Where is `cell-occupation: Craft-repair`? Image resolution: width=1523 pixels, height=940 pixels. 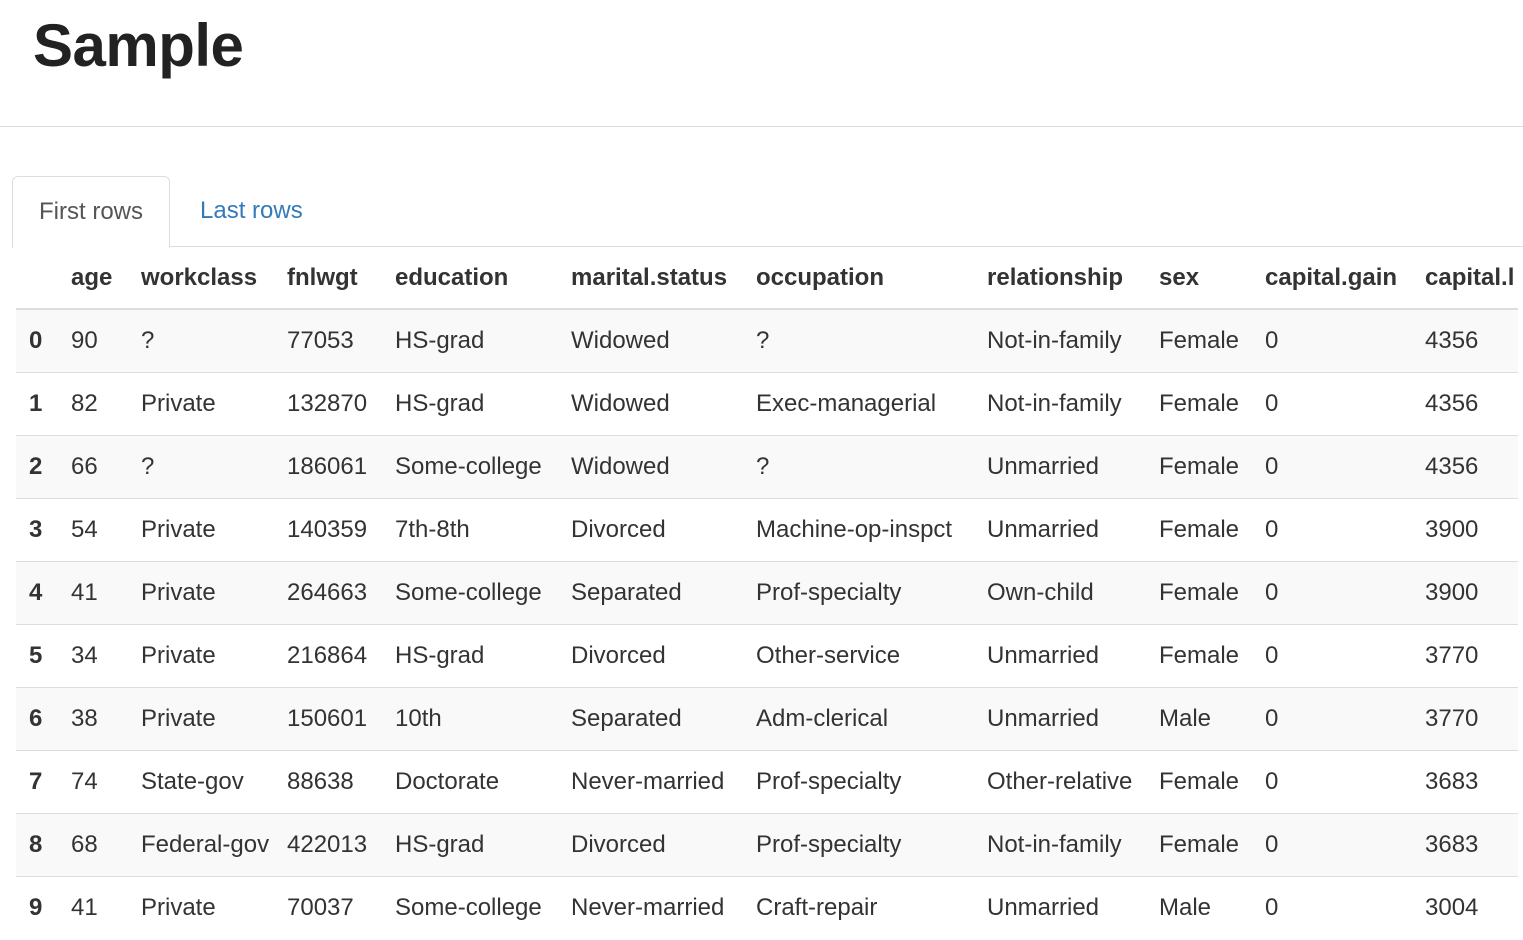
cell-occupation: Craft-repair is located at coordinates (871, 907).